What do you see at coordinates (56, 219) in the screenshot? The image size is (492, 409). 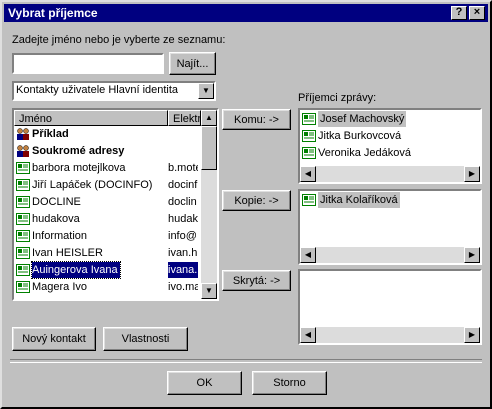 I see `contact-name: hudakova` at bounding box center [56, 219].